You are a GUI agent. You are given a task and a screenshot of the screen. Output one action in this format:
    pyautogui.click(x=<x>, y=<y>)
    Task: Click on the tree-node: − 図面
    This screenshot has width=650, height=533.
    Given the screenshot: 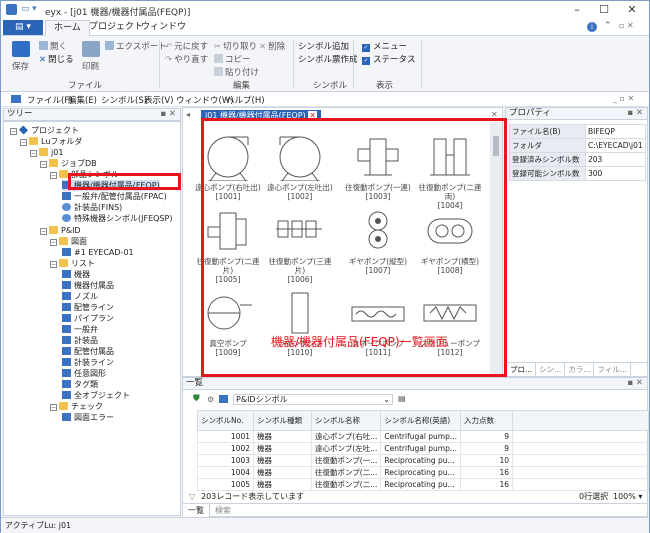 What is the action you would take?
    pyautogui.click(x=68, y=241)
    